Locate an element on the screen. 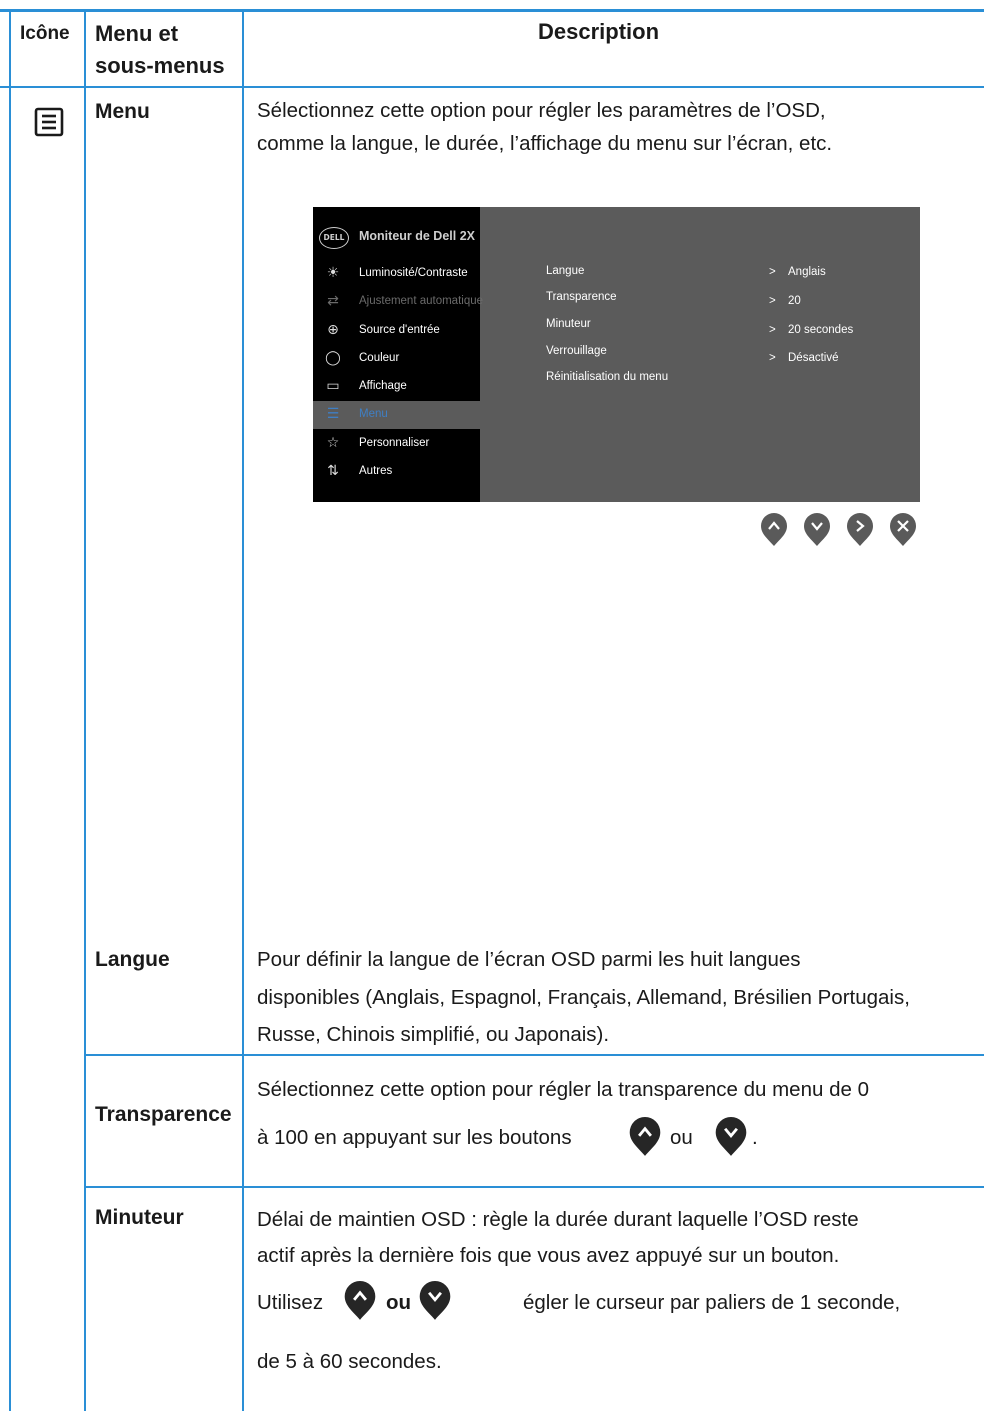 Image resolution: width=984 pixels, height=1411 pixels. color-icon: ◯ is located at coordinates (333, 358).